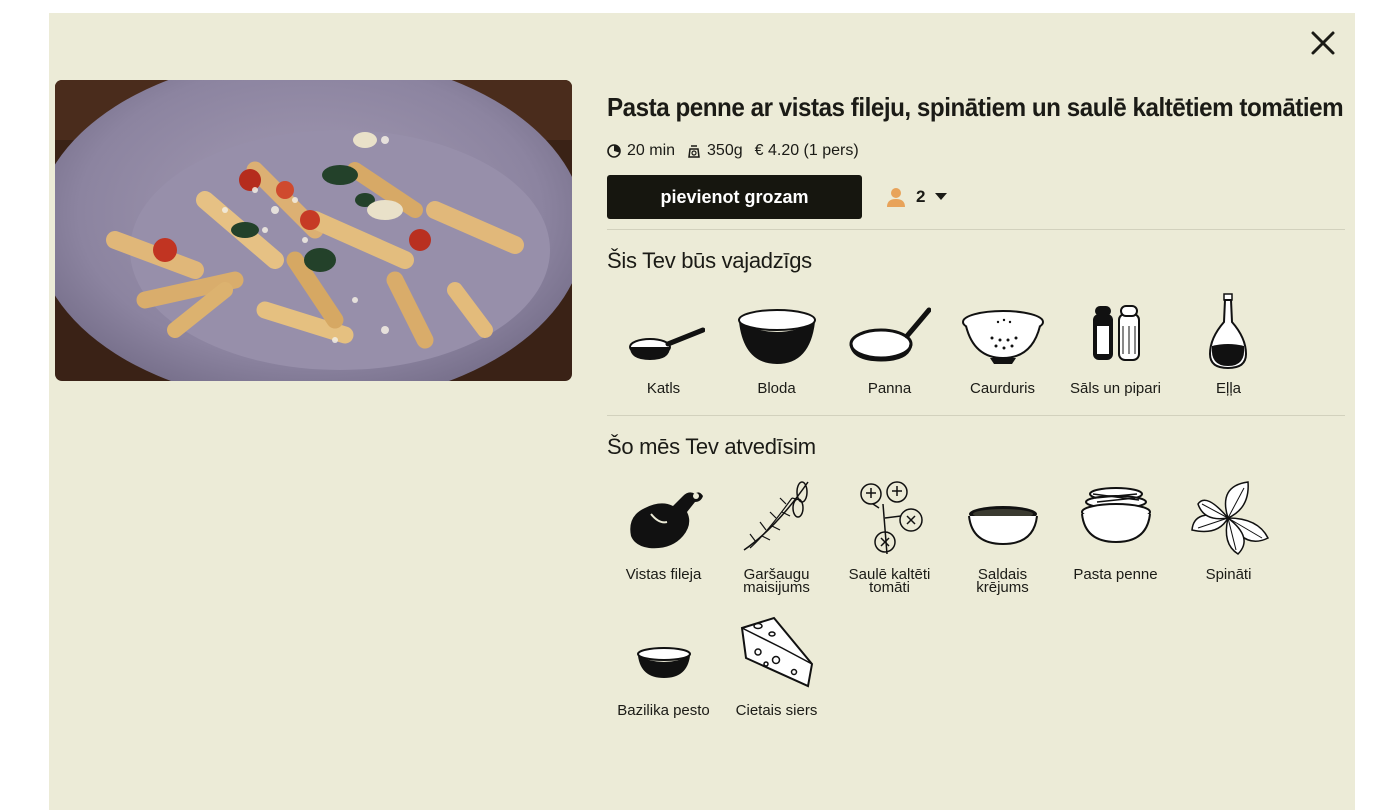  I want to click on herbs-icon, so click(777, 518).